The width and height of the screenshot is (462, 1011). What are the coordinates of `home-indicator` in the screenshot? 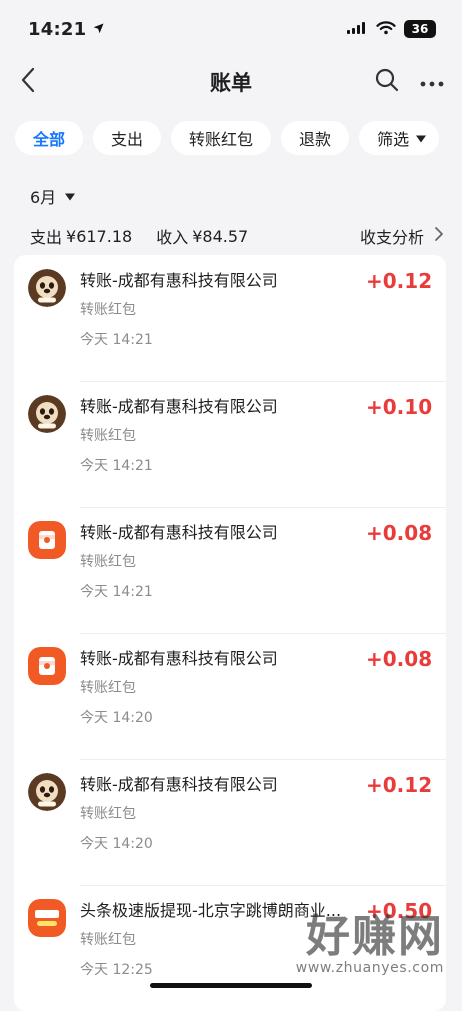 It's located at (231, 985).